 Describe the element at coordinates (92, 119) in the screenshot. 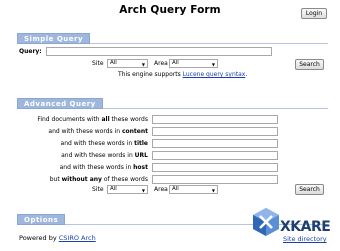

I see `advanced-row-label: Find documents with all these words` at that location.